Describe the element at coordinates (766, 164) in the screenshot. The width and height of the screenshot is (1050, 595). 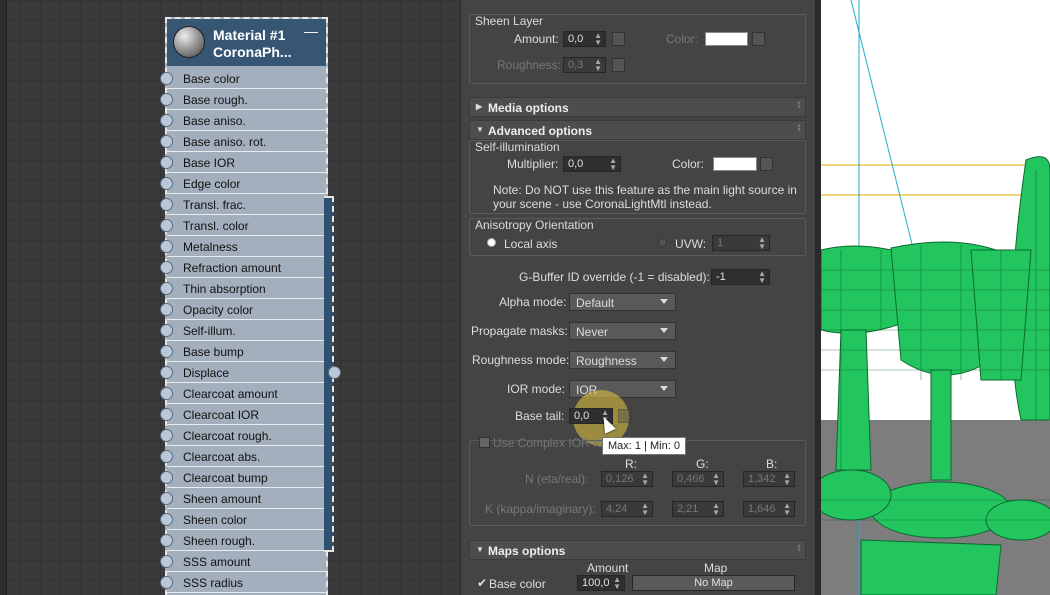
I see `self-illum-map-button` at that location.